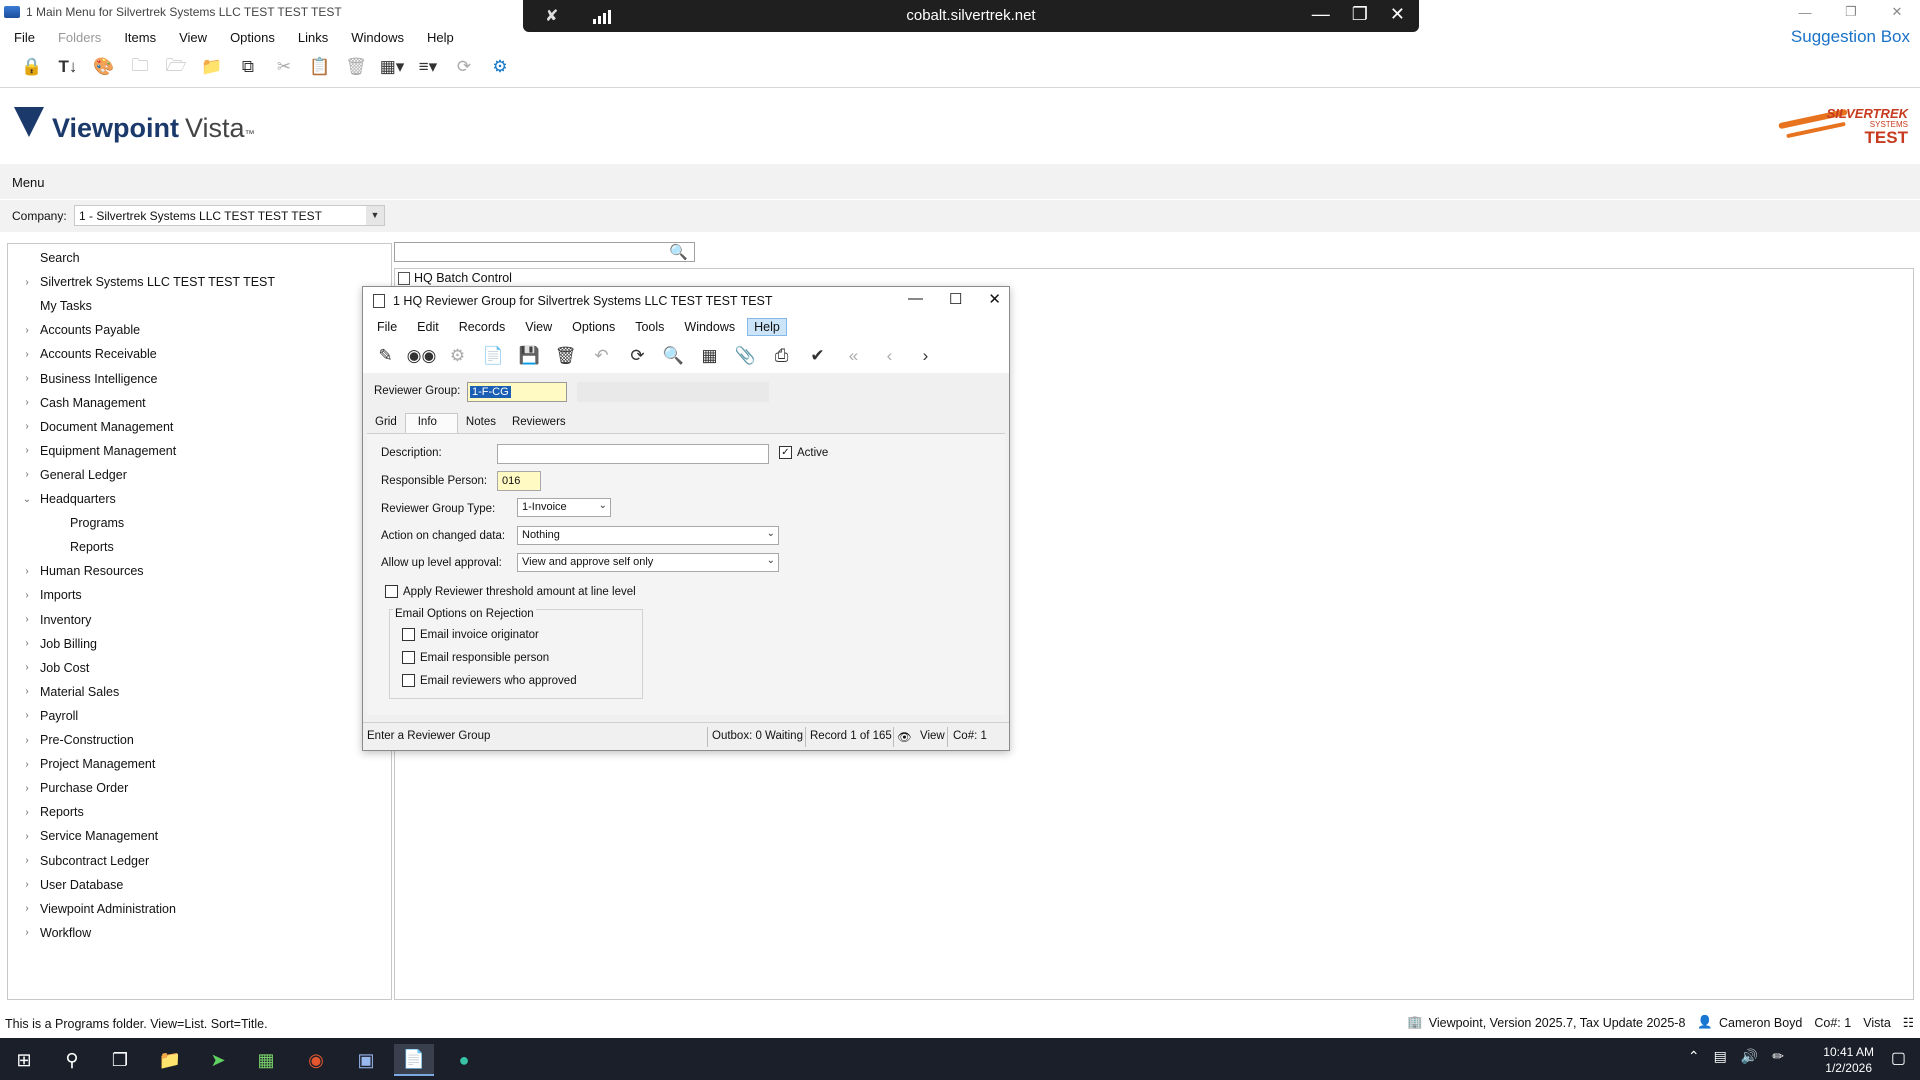  I want to click on tree-item: › Equipment Management, so click(92, 451).